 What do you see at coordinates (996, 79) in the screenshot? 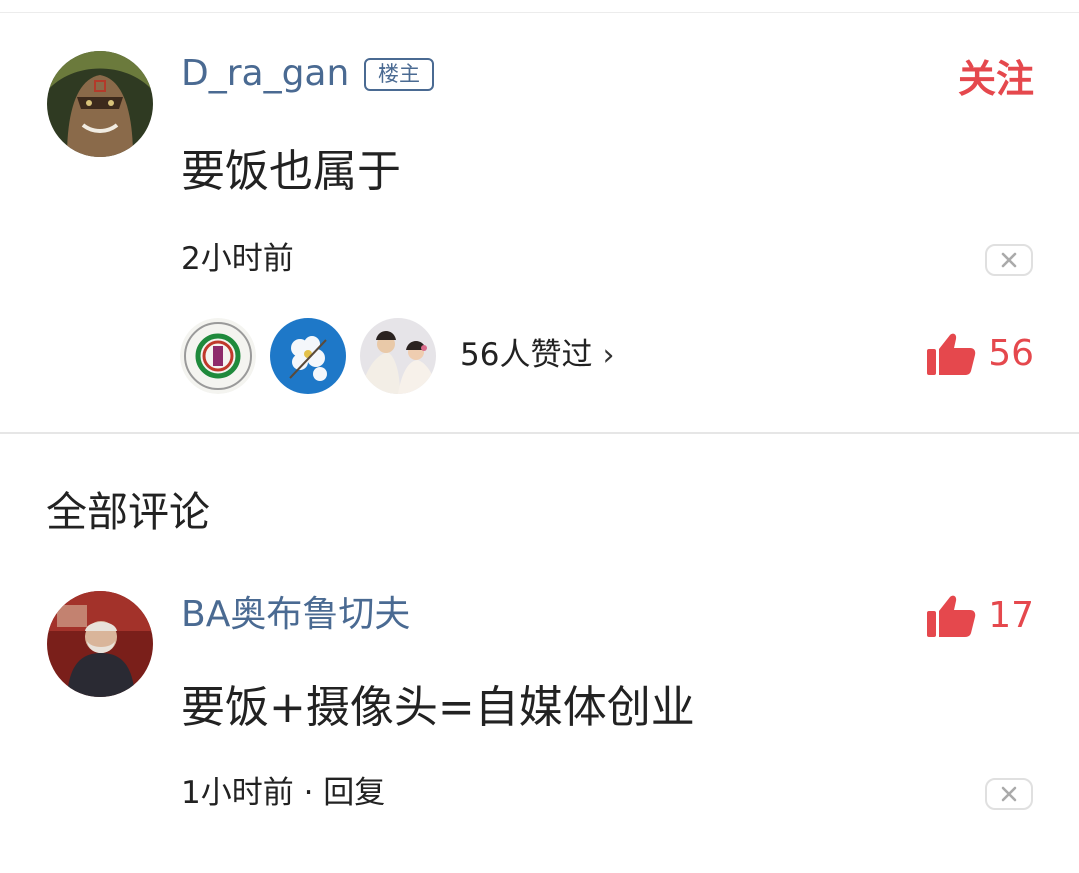
I see `follow-button: 关注` at bounding box center [996, 79].